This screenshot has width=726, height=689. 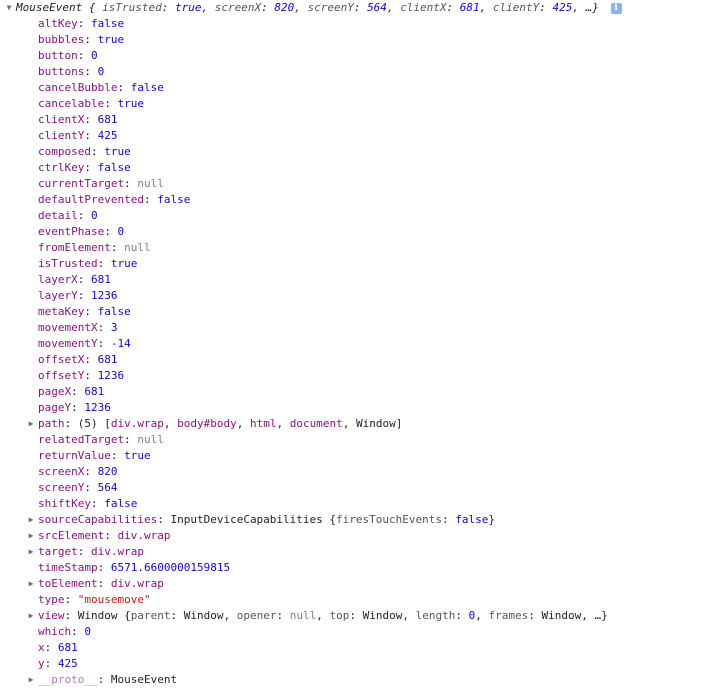 I want to click on property-key: altKey, so click(x=58, y=23).